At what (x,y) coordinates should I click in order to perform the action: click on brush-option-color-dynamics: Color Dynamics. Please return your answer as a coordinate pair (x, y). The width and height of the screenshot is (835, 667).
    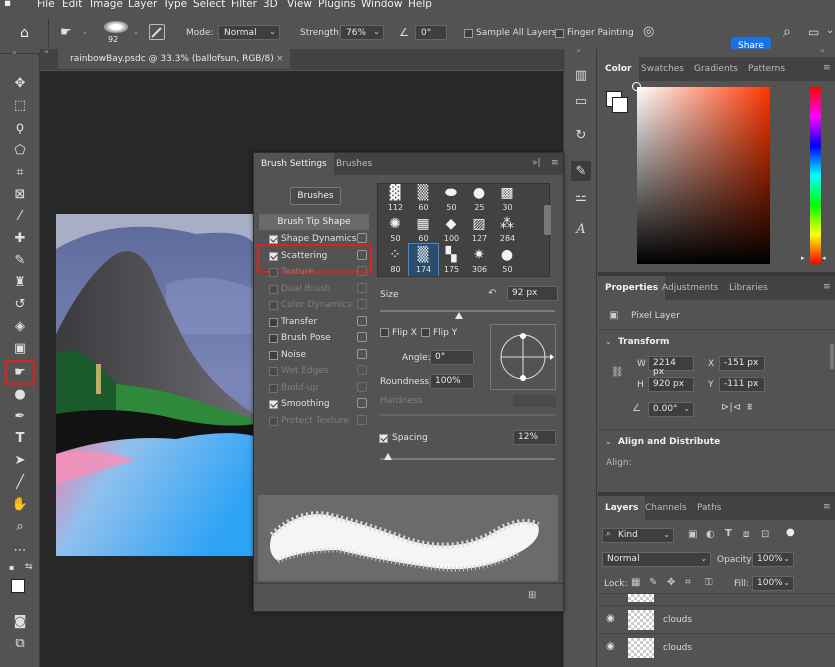
    Looking at the image, I should click on (314, 306).